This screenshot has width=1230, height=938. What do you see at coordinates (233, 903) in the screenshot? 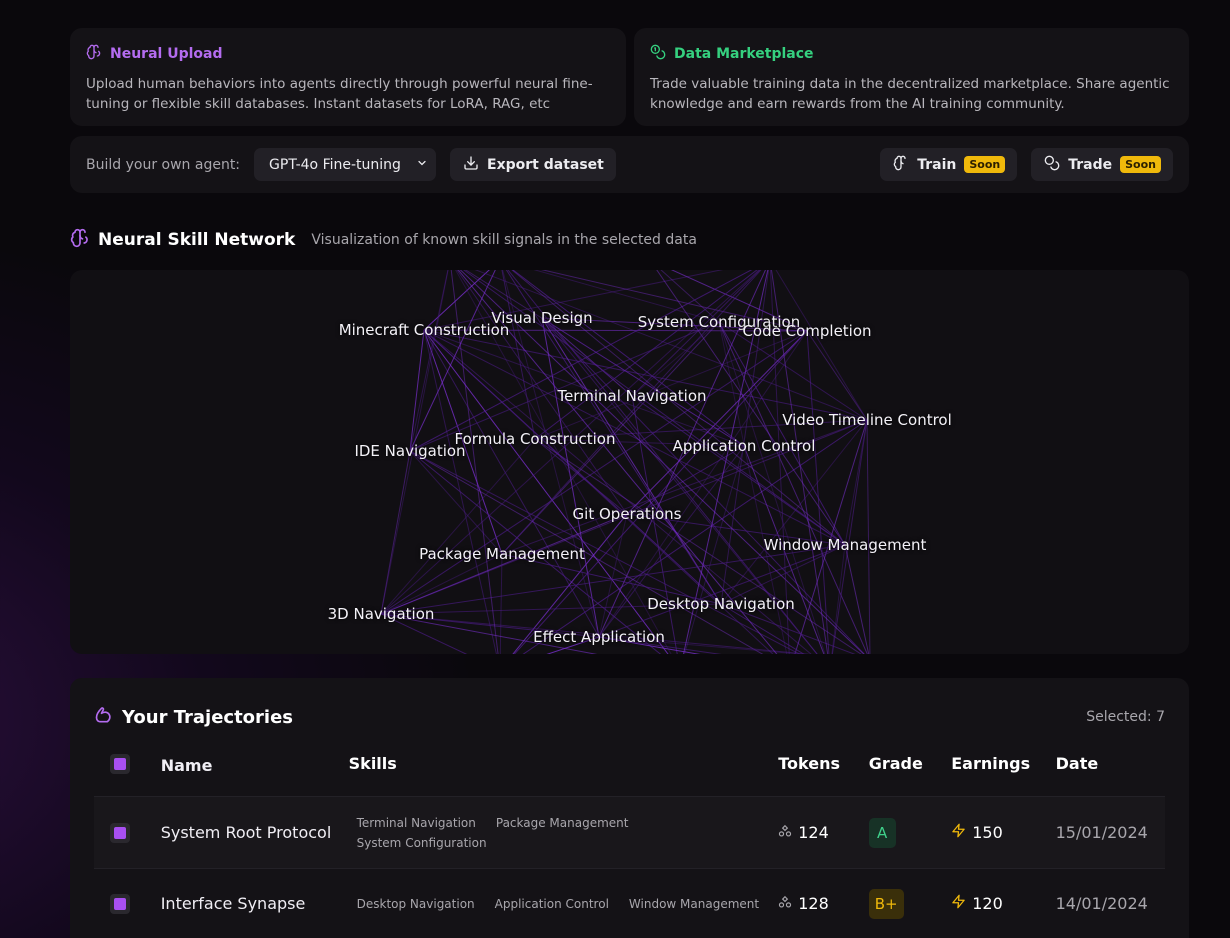
I see `trajectory-name: Interface Synapse` at bounding box center [233, 903].